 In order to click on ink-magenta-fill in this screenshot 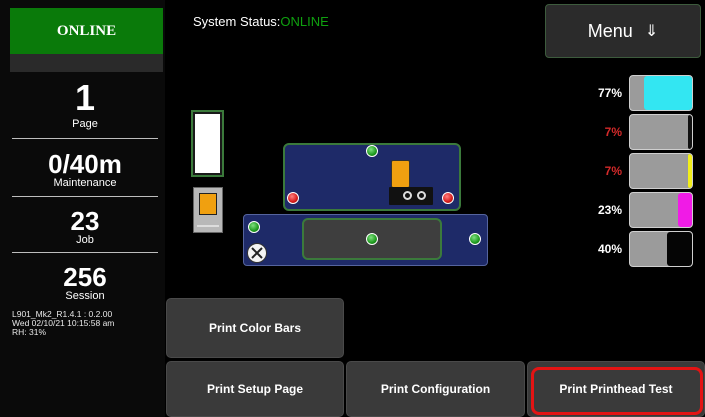, I will do `click(684, 210)`.